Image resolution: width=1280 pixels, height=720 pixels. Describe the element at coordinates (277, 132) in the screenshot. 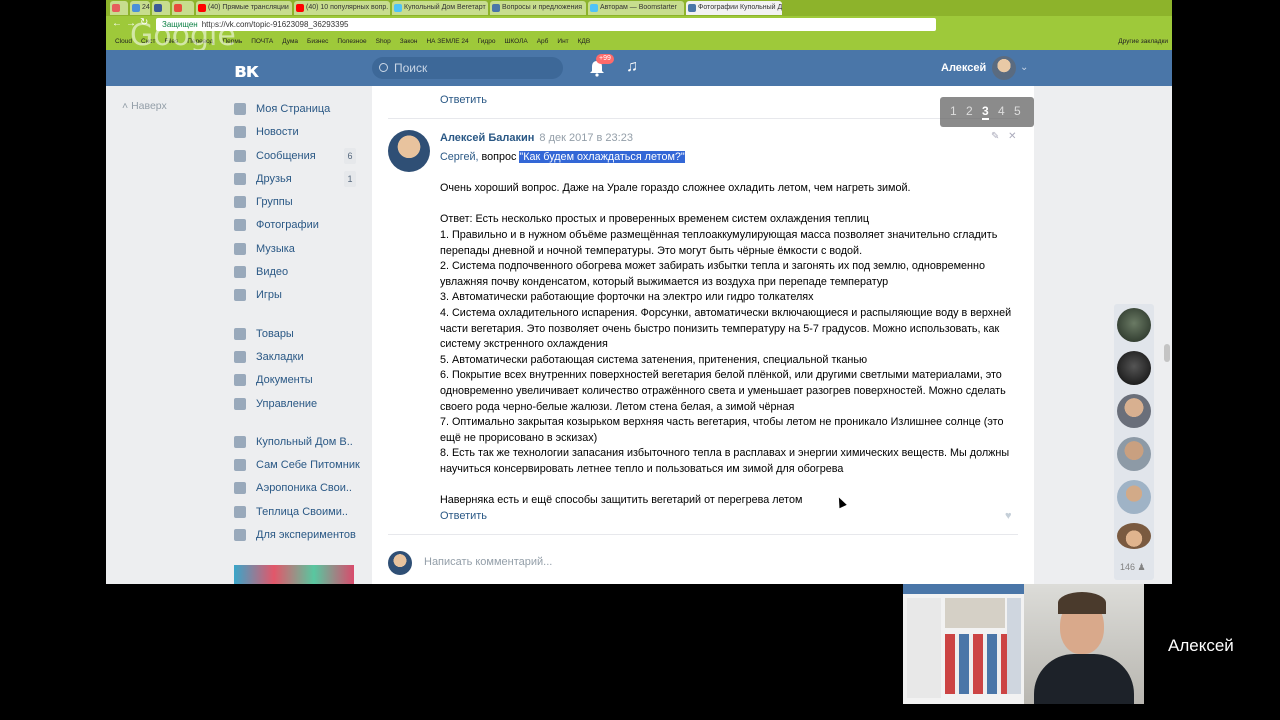

I see `sidebar-item-label: Новости` at that location.